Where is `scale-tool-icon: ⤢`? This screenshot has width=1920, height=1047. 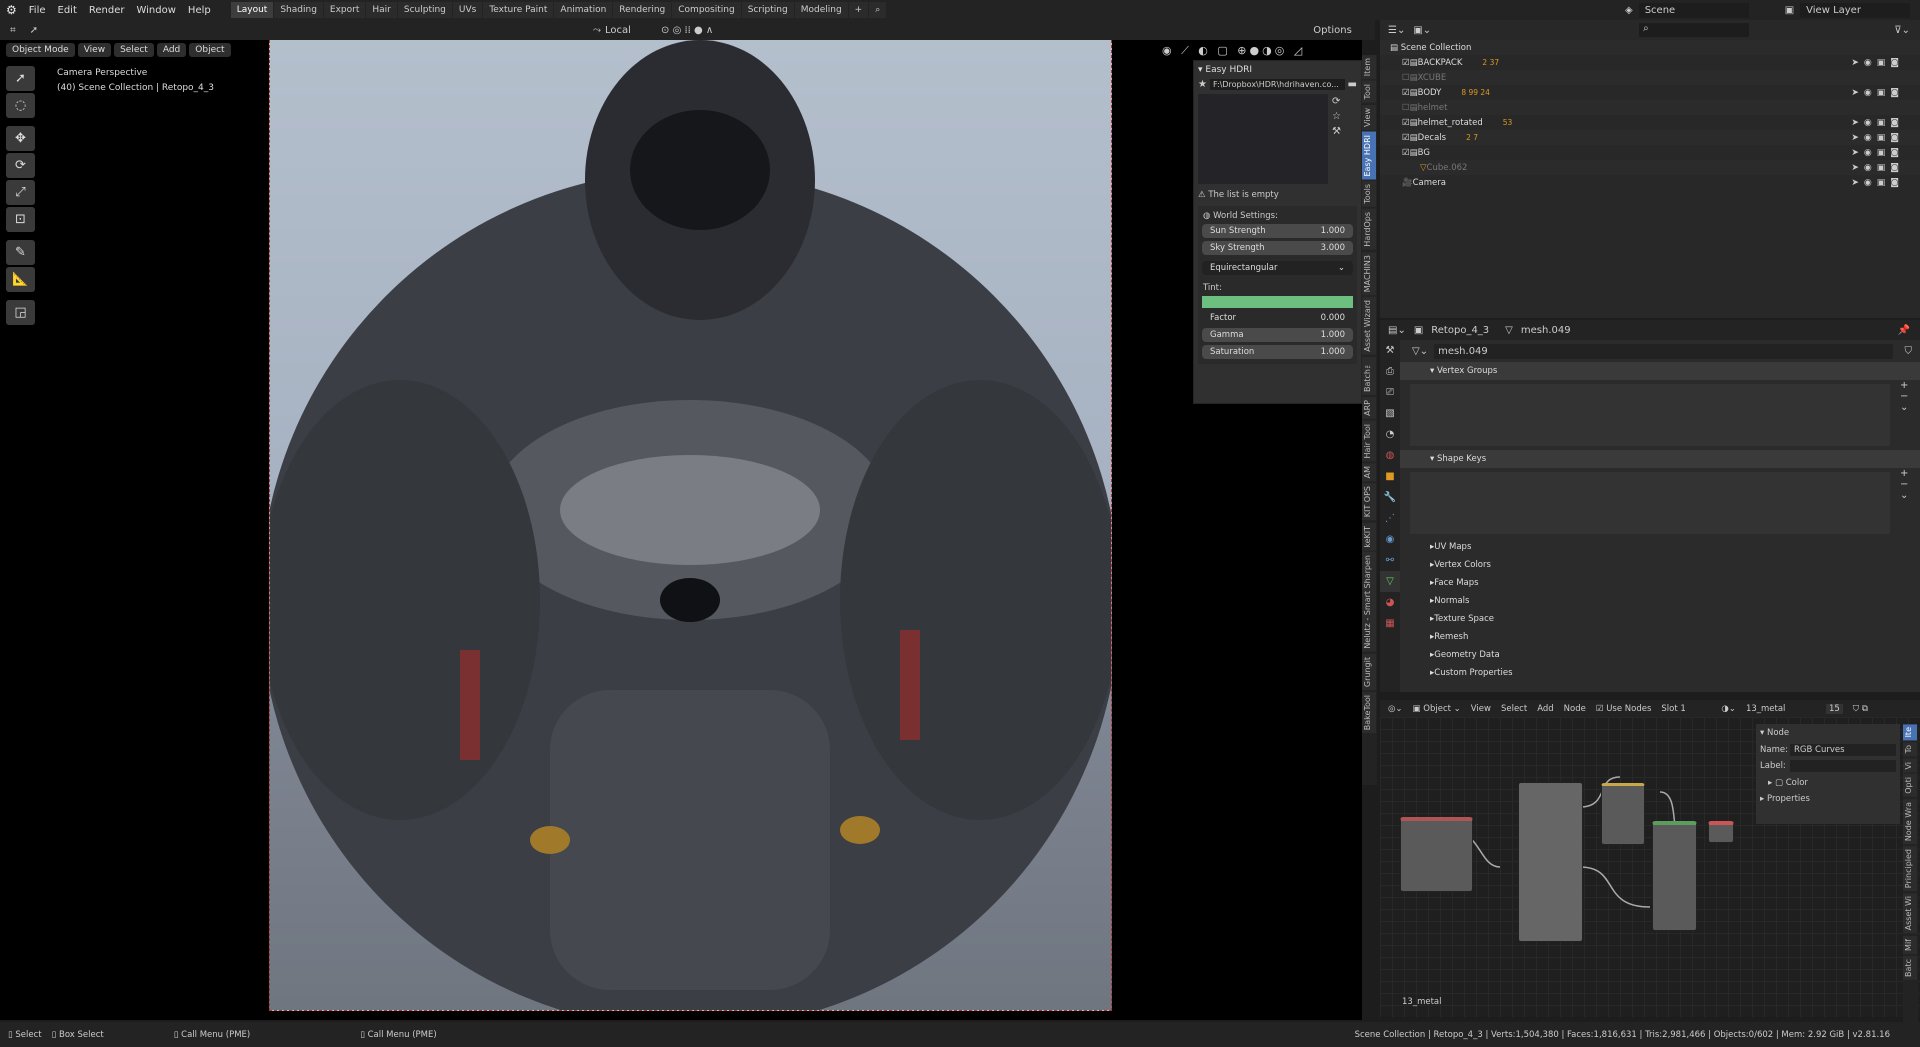 scale-tool-icon: ⤢ is located at coordinates (20, 192).